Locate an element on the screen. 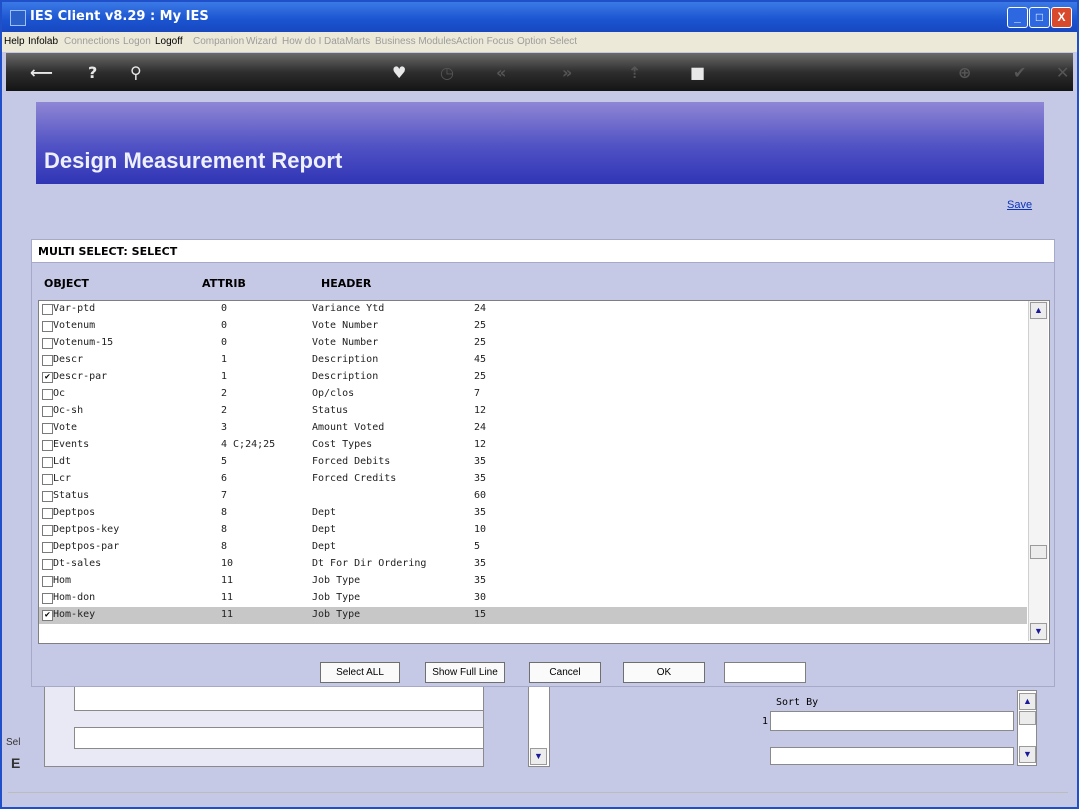 This screenshot has width=1083, height=811. menu-logoff: Logoff is located at coordinates (169, 41).